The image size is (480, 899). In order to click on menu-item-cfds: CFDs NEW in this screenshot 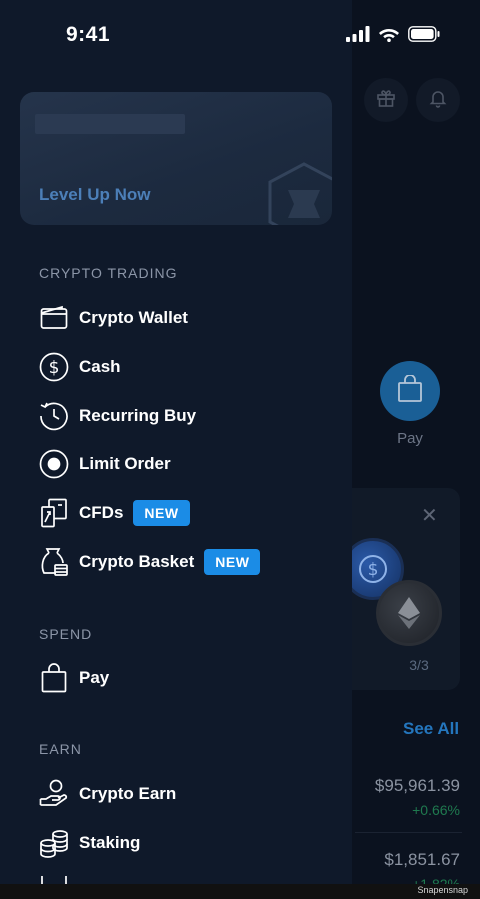, I will do `click(114, 513)`.